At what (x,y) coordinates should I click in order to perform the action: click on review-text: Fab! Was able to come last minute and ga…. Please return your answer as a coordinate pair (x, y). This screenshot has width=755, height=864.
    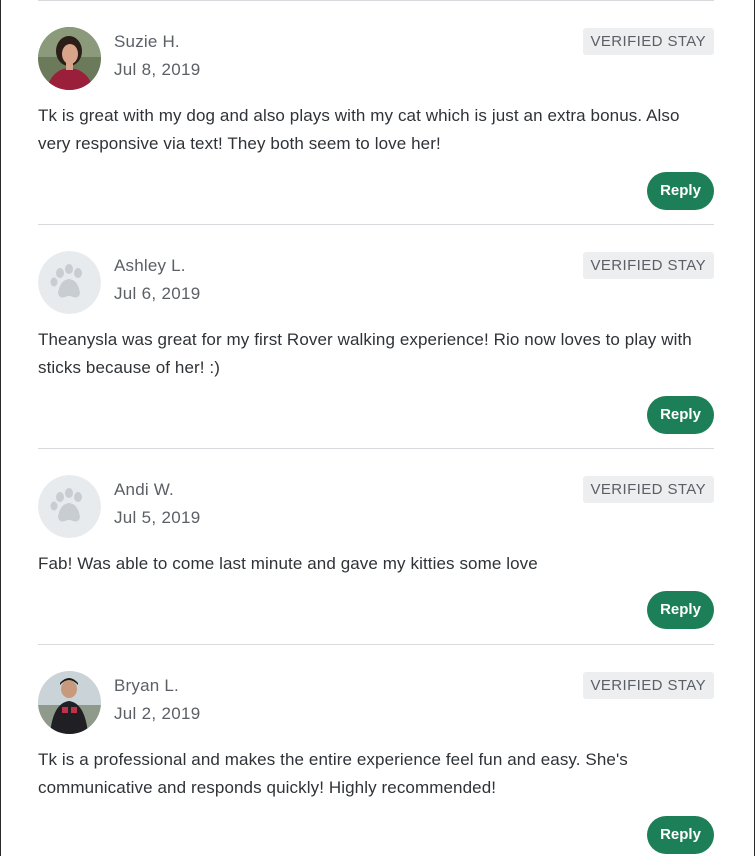
    Looking at the image, I should click on (288, 563).